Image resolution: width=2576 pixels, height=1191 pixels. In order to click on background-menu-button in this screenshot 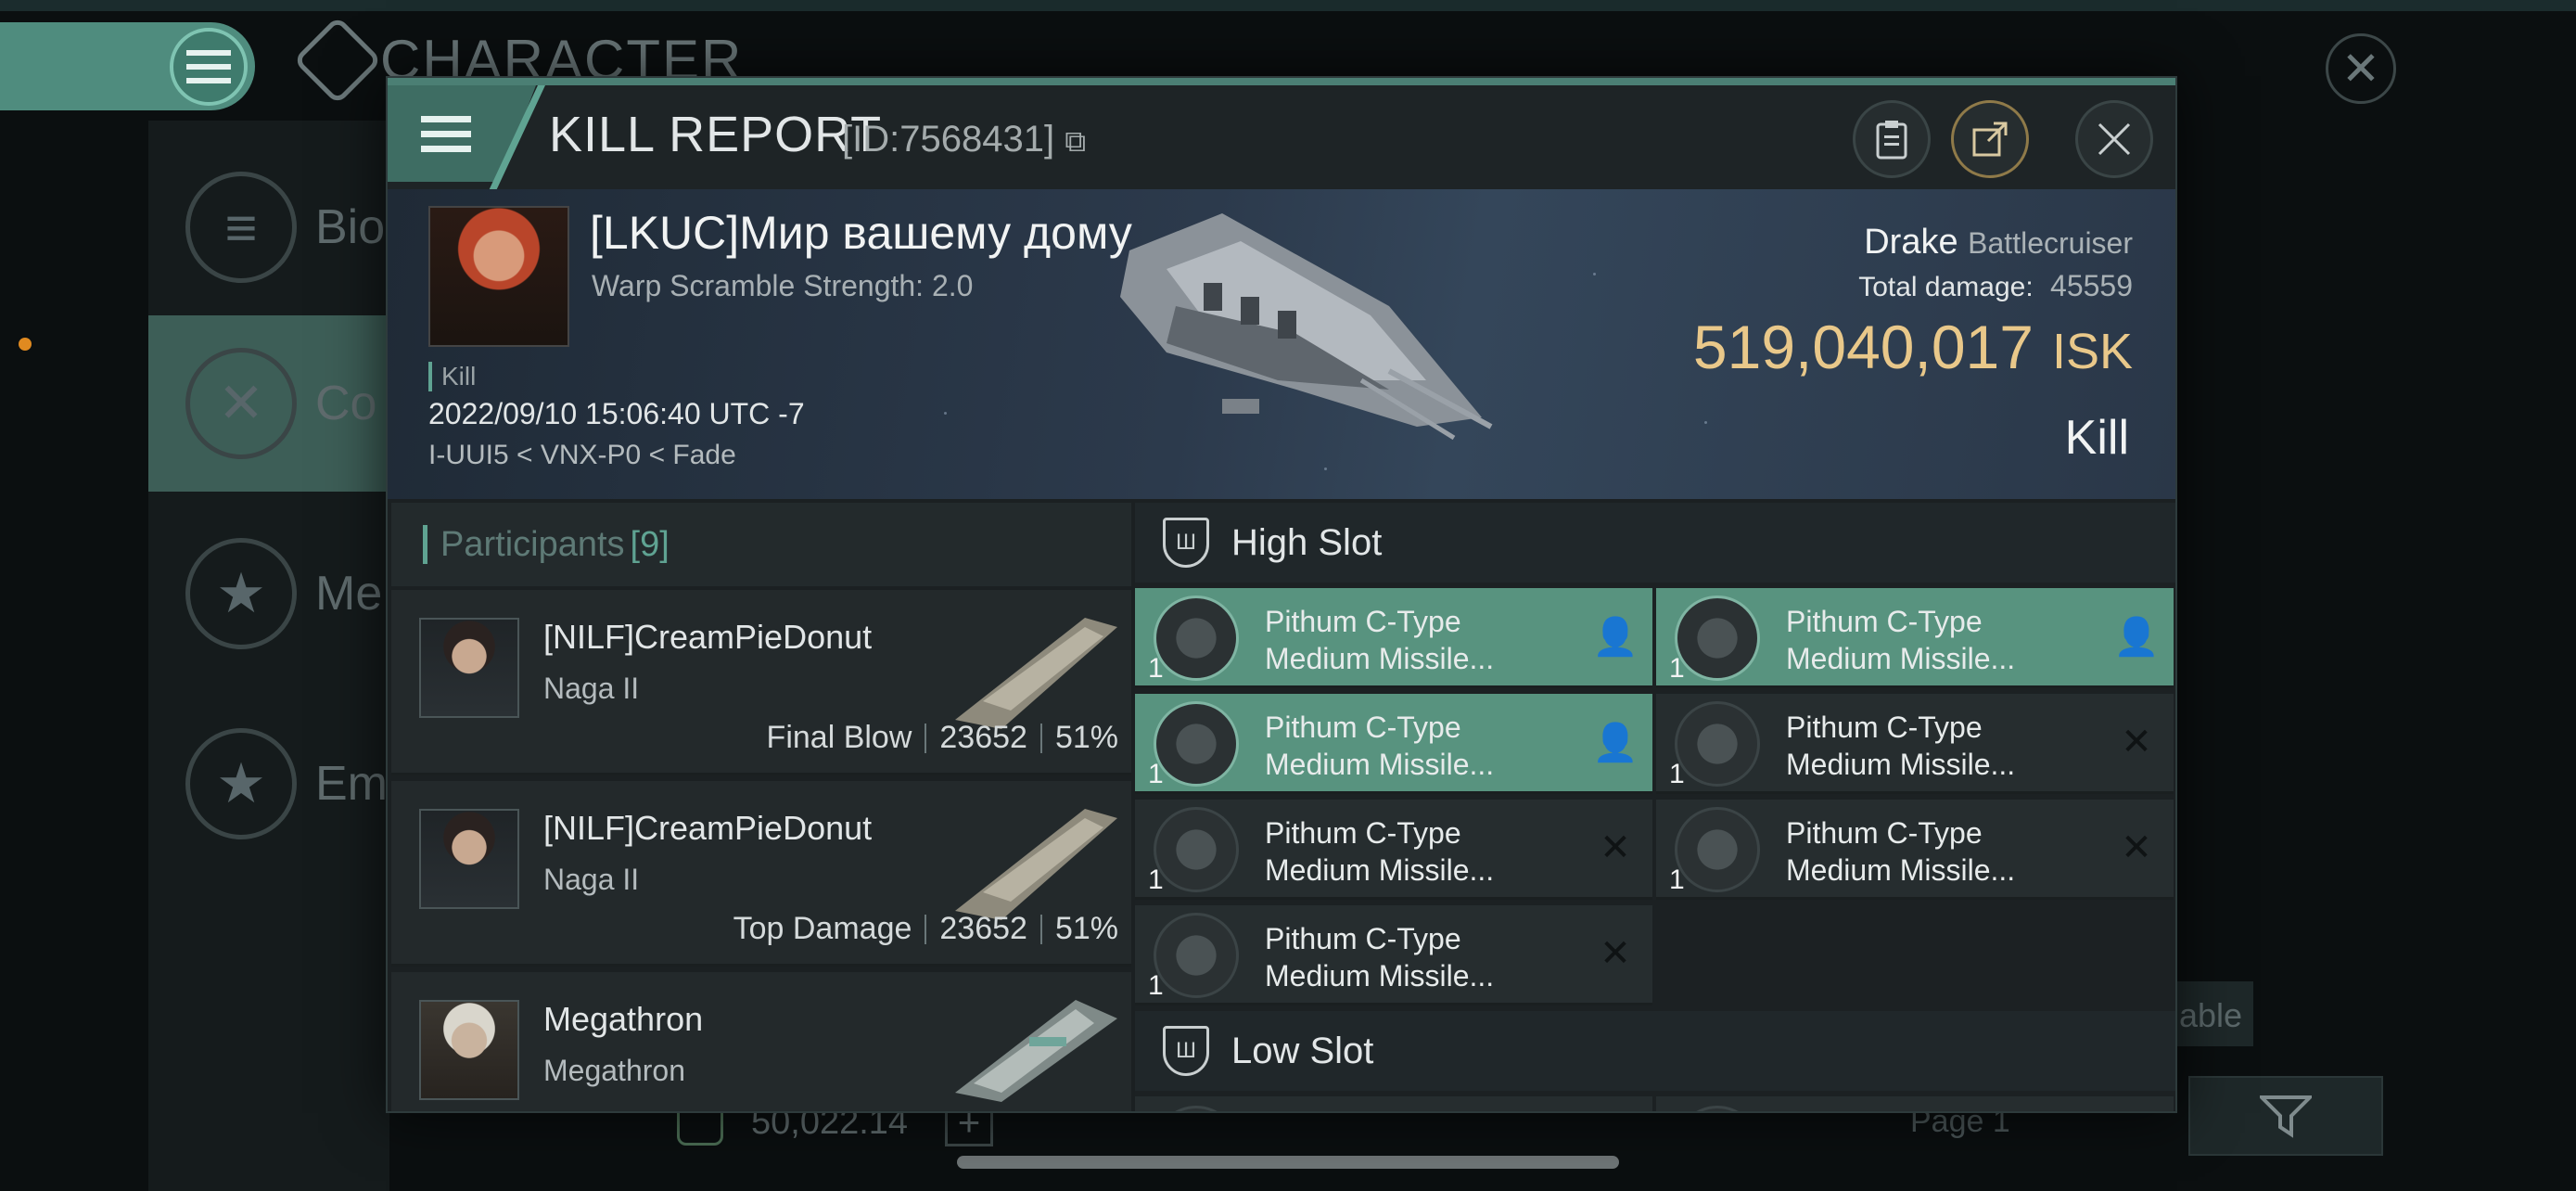, I will do `click(127, 66)`.